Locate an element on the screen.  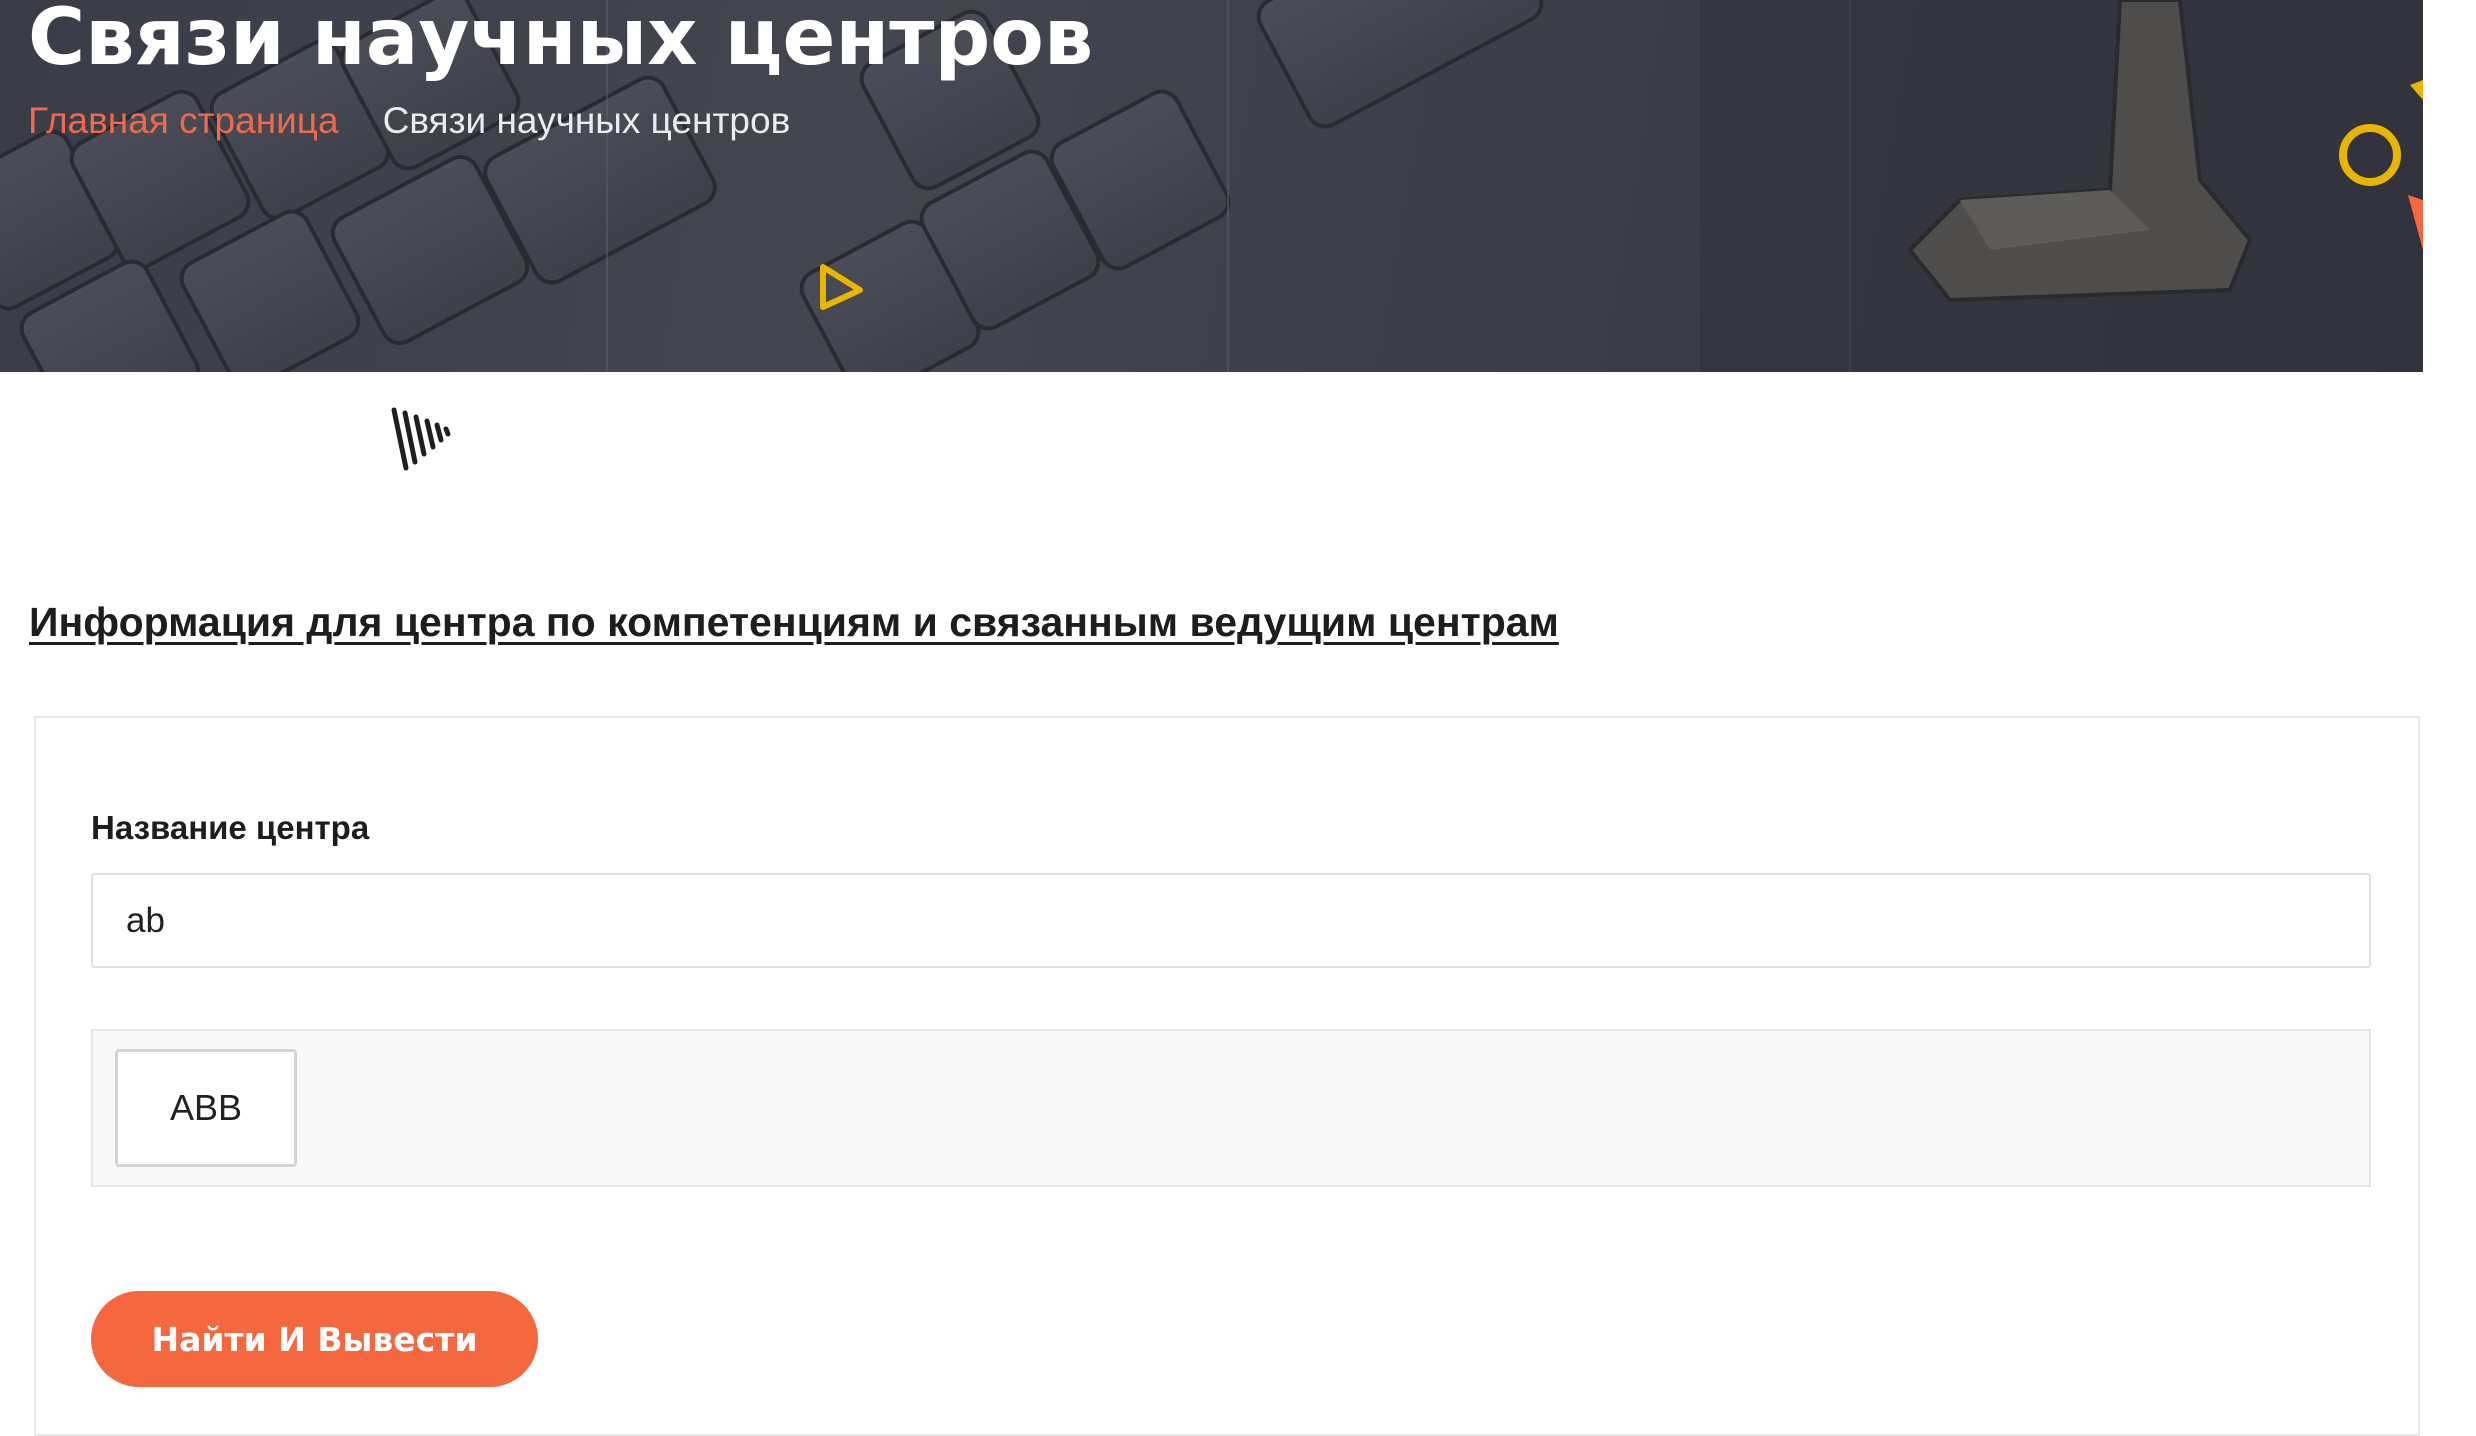
breadcrumb: Главная страница Связи научных центров is located at coordinates (409, 121).